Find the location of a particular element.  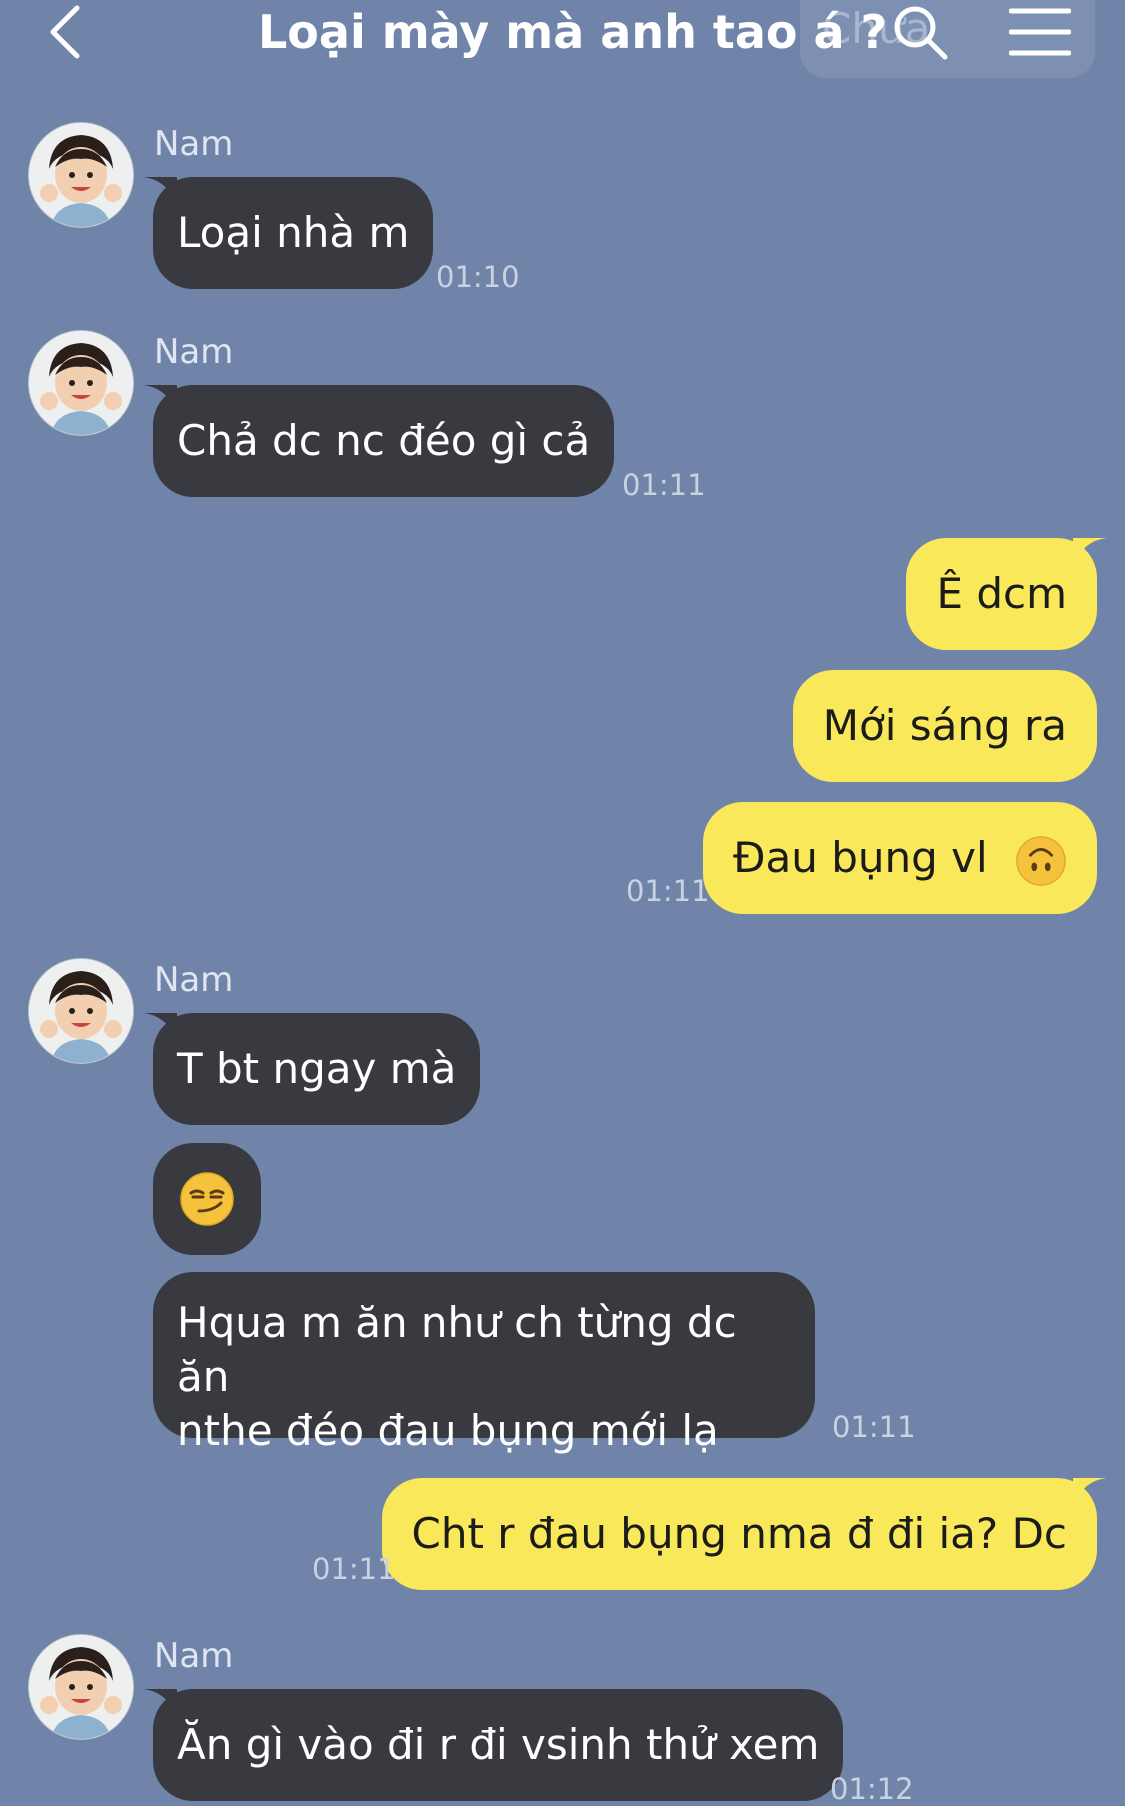

message-bubble: Chả dc nc đéo gì cả is located at coordinates (379, 441).